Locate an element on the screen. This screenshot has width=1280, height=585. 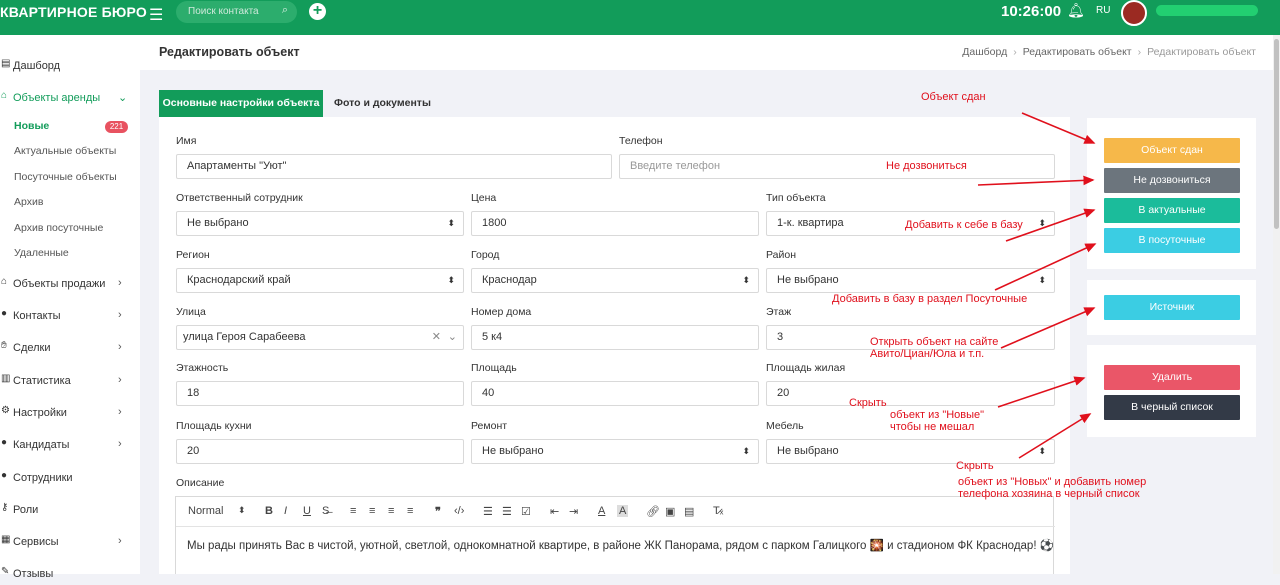
arrow-to-daily is located at coordinates (1045, 267).